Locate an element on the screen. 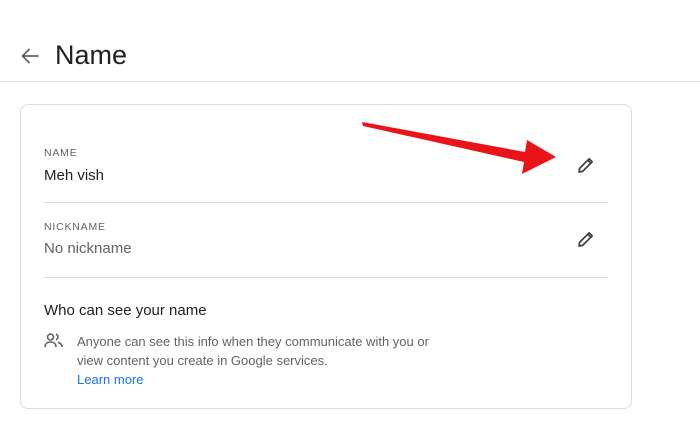  page-title: Name is located at coordinates (91, 55).